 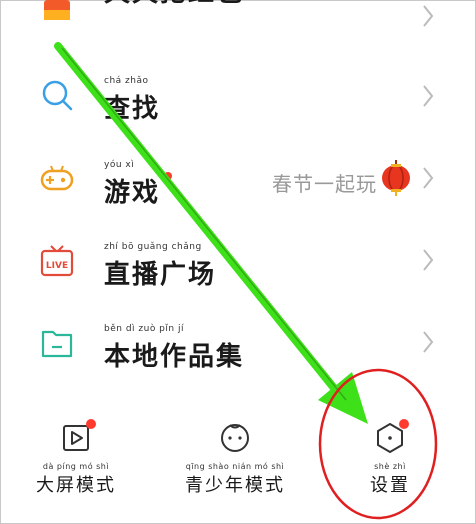 I want to click on lantern-icon, so click(x=396, y=178).